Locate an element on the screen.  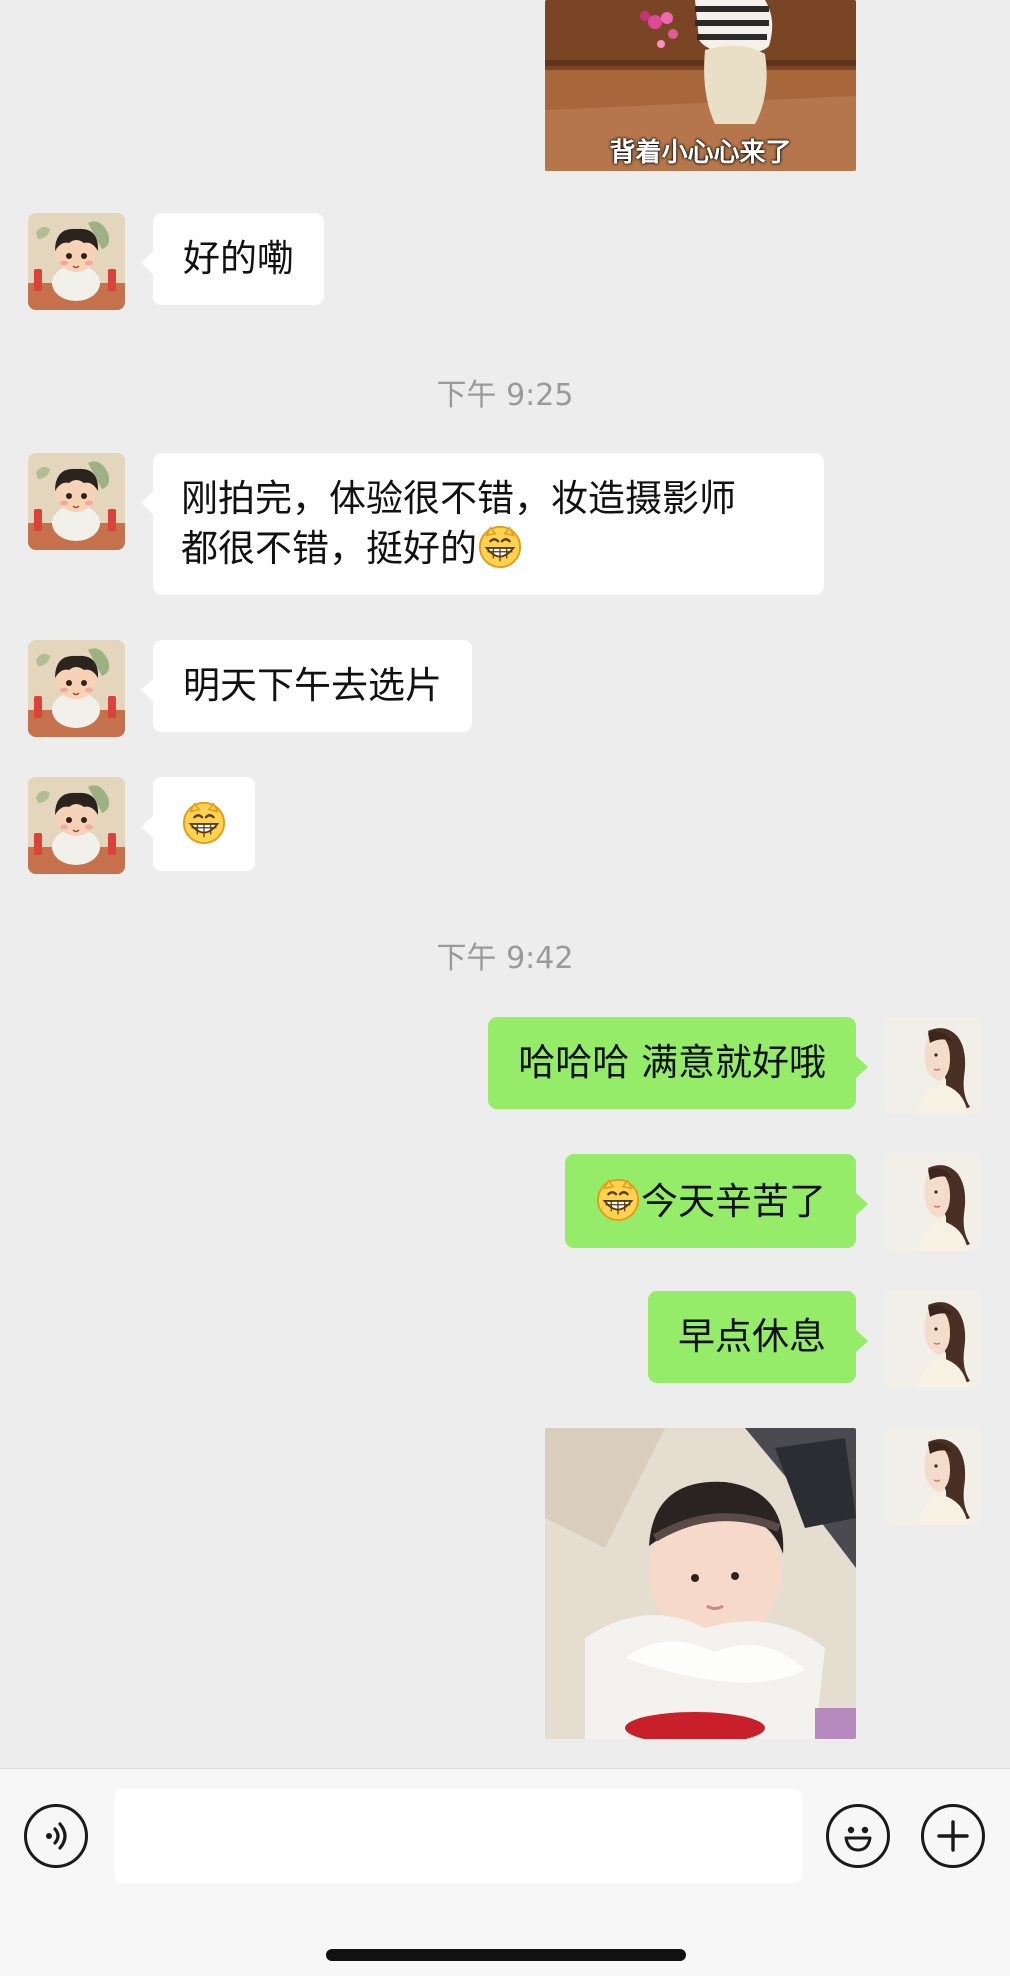
photo-caption: 背着小心心来了 is located at coordinates (700, 153).